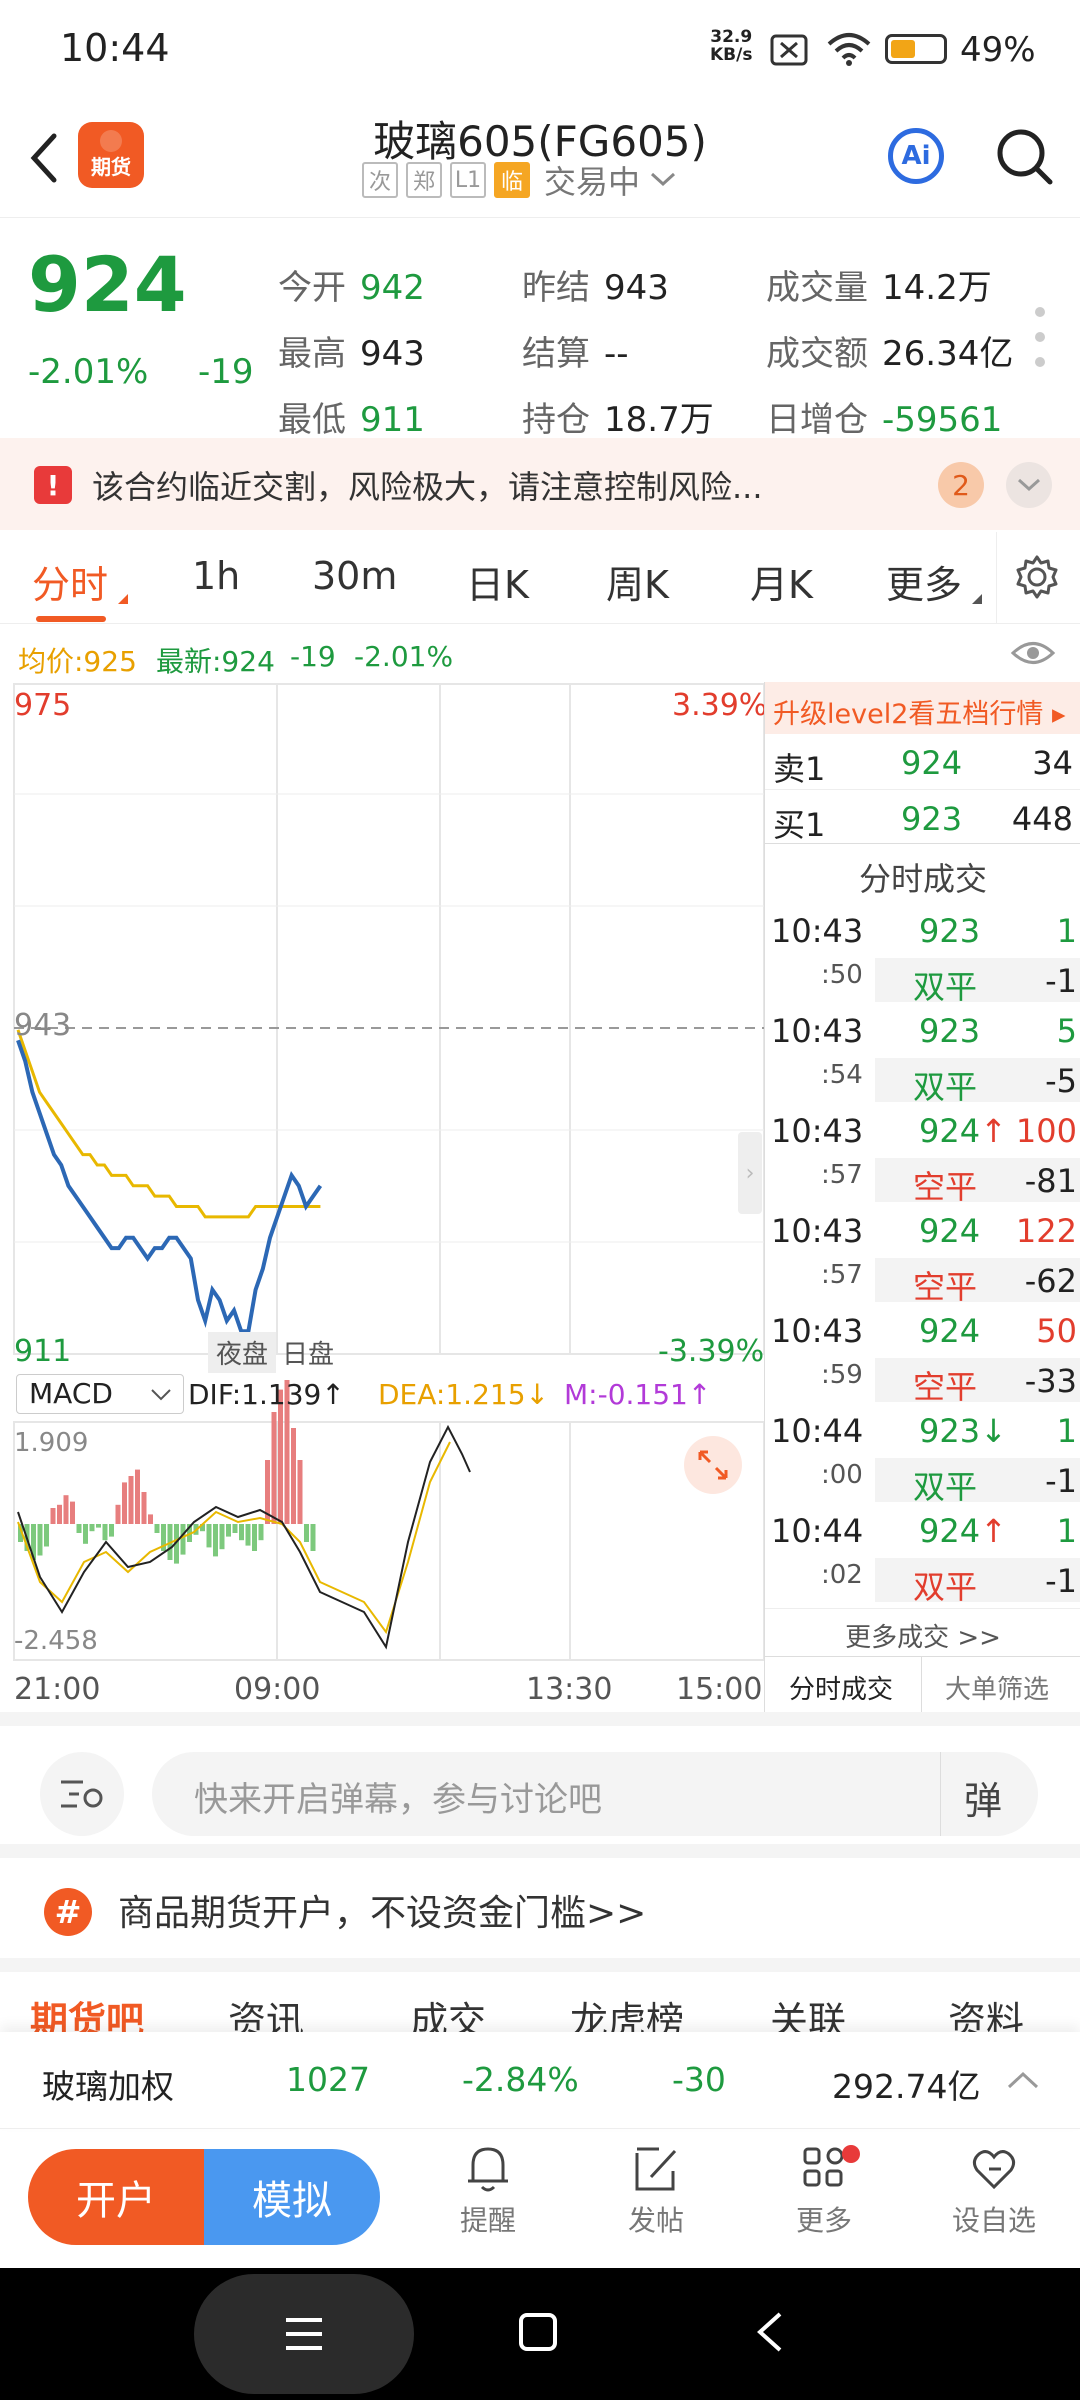  What do you see at coordinates (540, 1908) in the screenshot?
I see `account-promo: # 商品期货开户，不设资金门槛>>` at bounding box center [540, 1908].